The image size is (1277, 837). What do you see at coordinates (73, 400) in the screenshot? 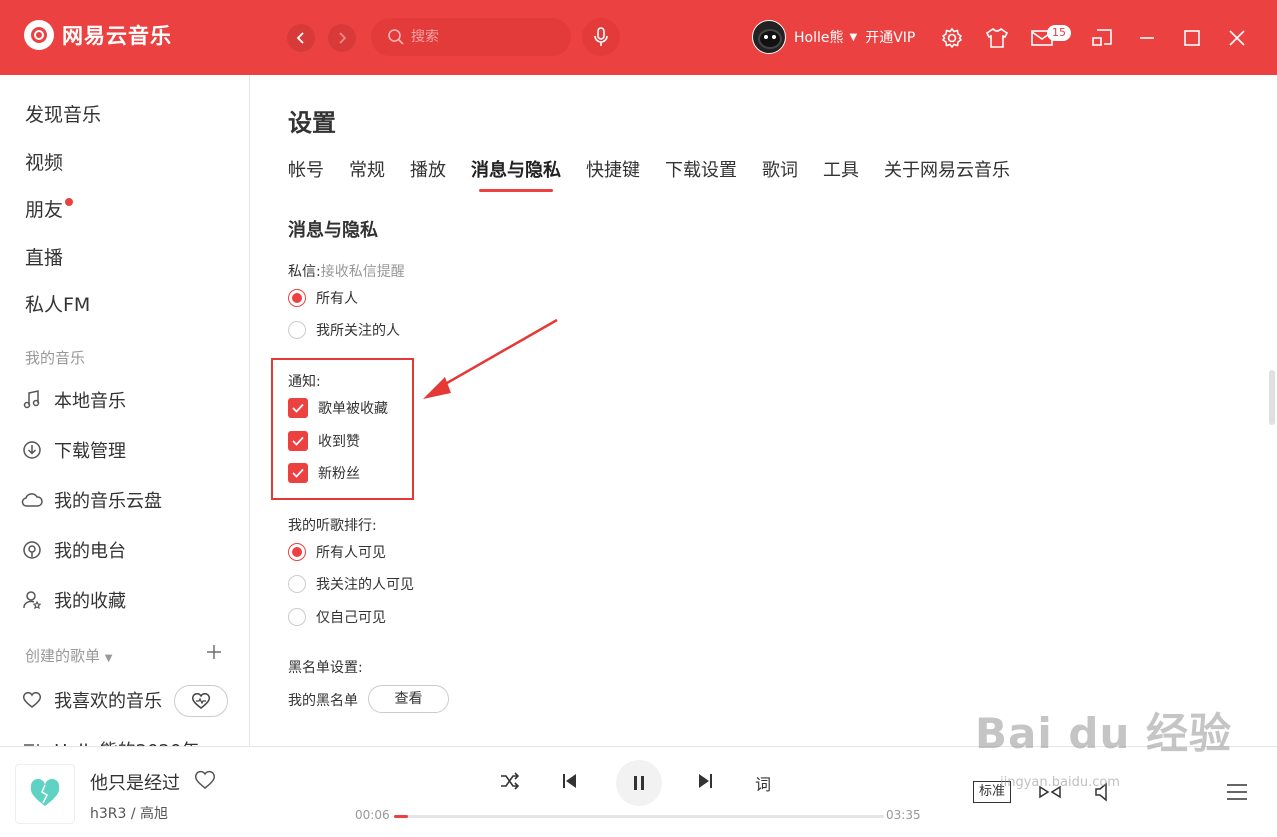
I see `sidebar-item-local-music: 本地音乐` at bounding box center [73, 400].